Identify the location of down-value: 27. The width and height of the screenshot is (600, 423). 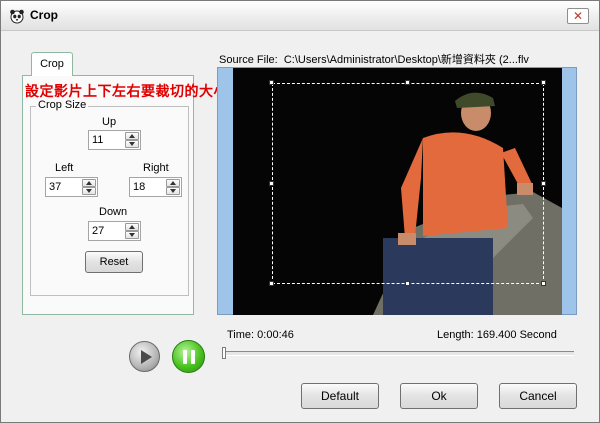
(98, 231).